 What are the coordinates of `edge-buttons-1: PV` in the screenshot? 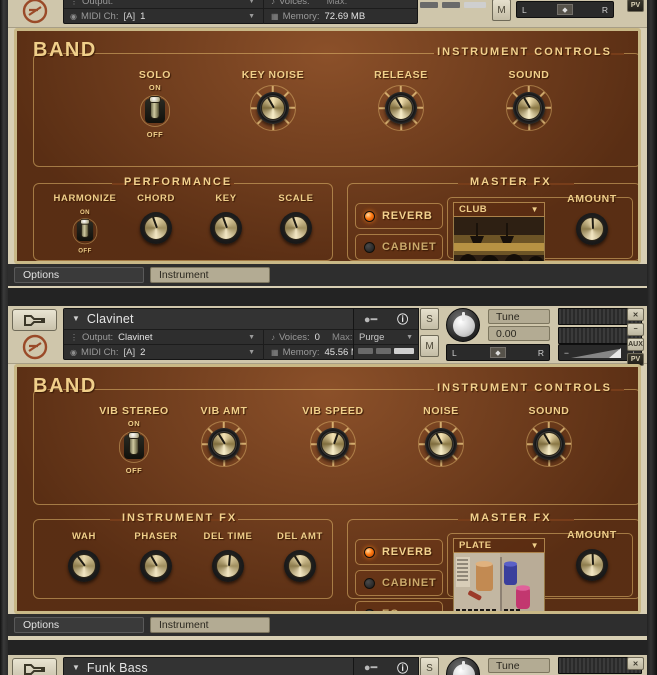 It's located at (636, 7).